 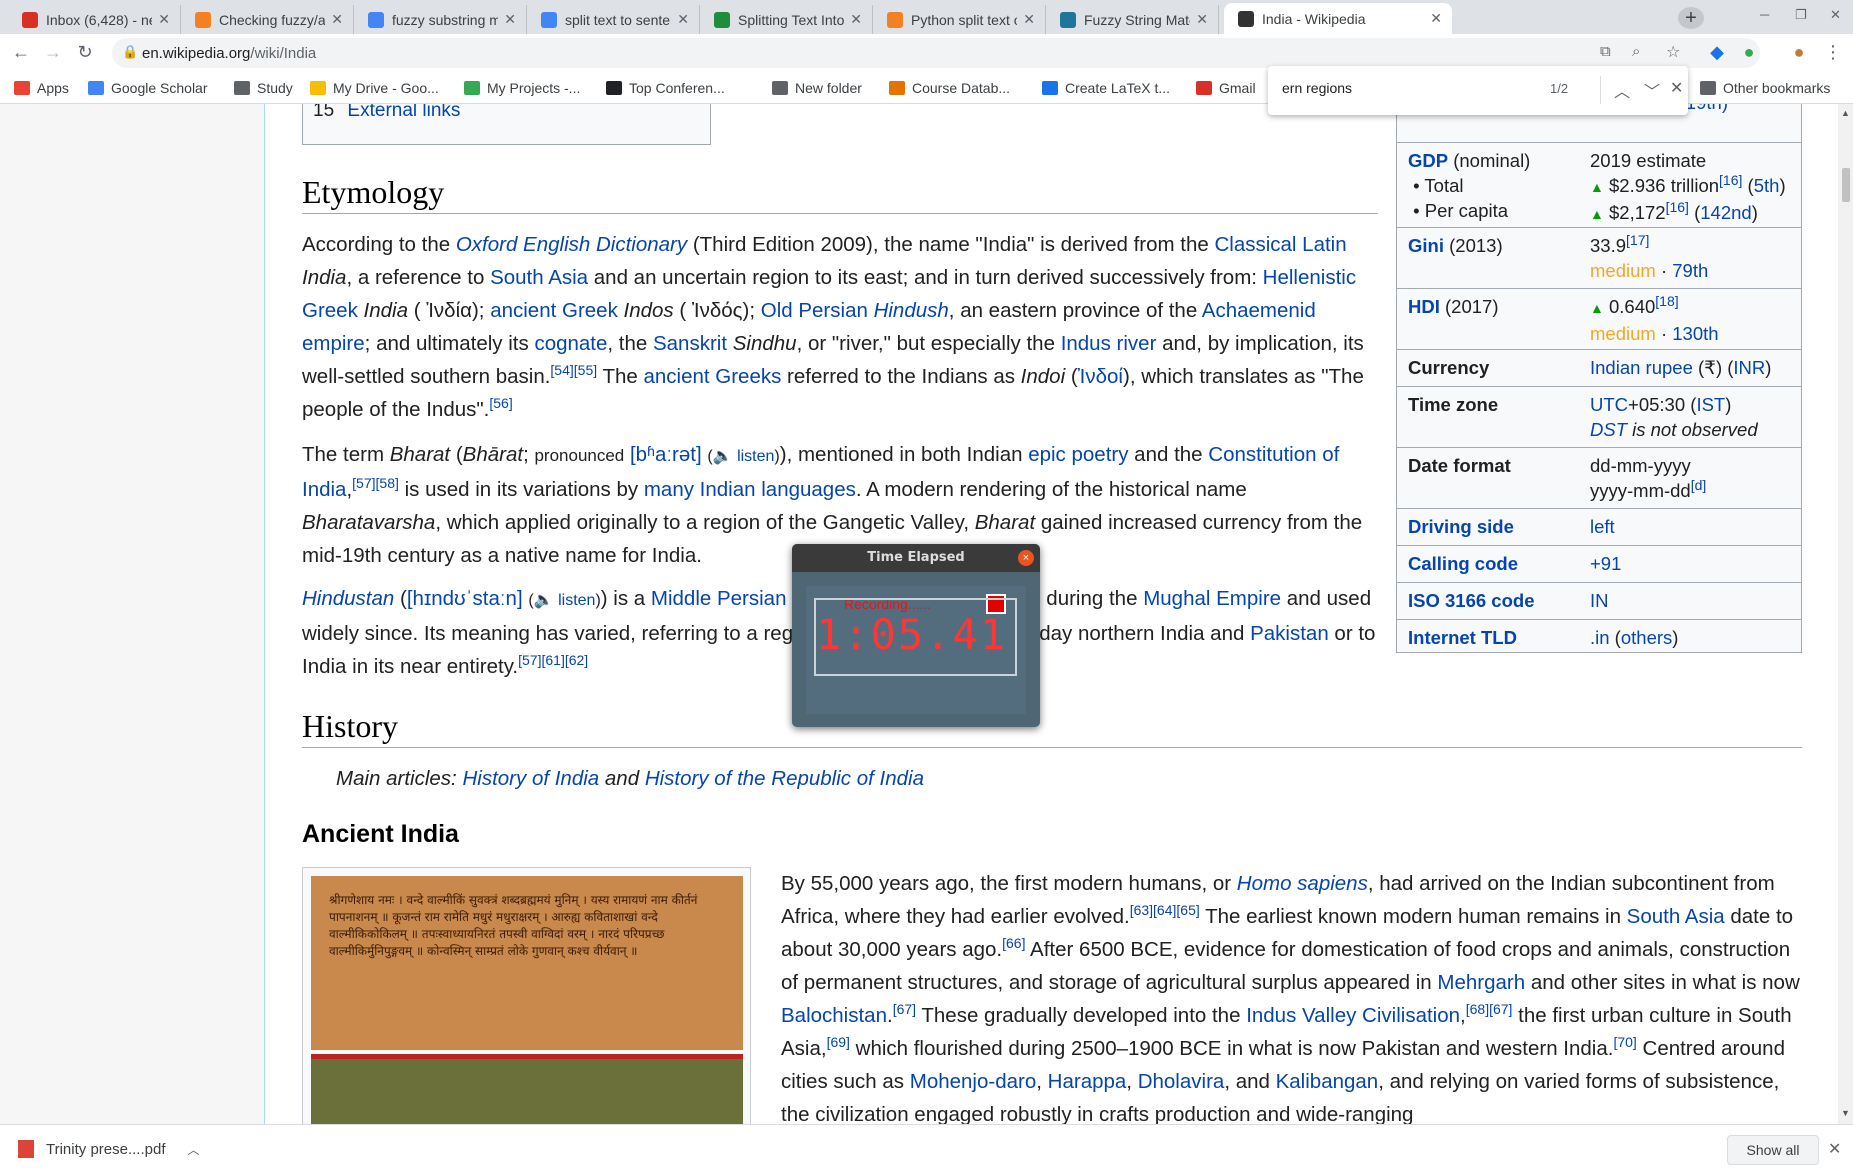 What do you see at coordinates (916, 635) in the screenshot?
I see `time-elapsed-window: Time Elapsed × Recording...... 1:05.41` at bounding box center [916, 635].